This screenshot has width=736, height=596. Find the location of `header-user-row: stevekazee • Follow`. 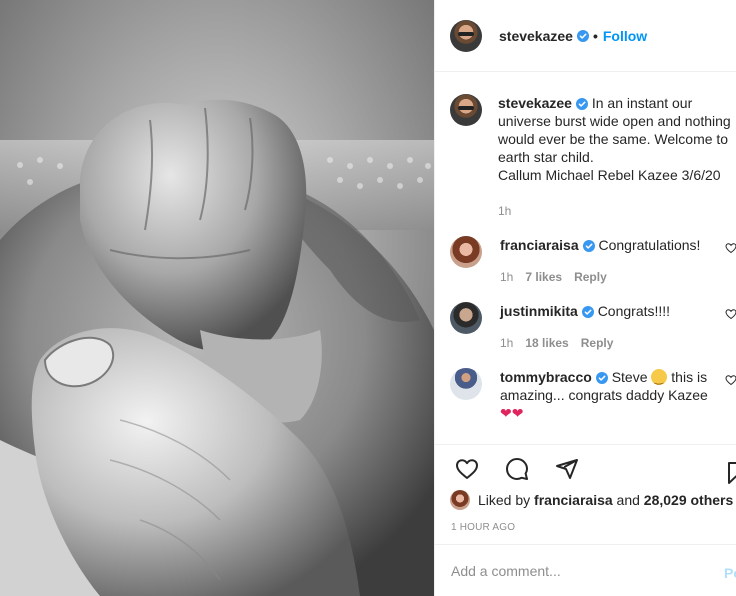

header-user-row: stevekazee • Follow is located at coordinates (573, 36).